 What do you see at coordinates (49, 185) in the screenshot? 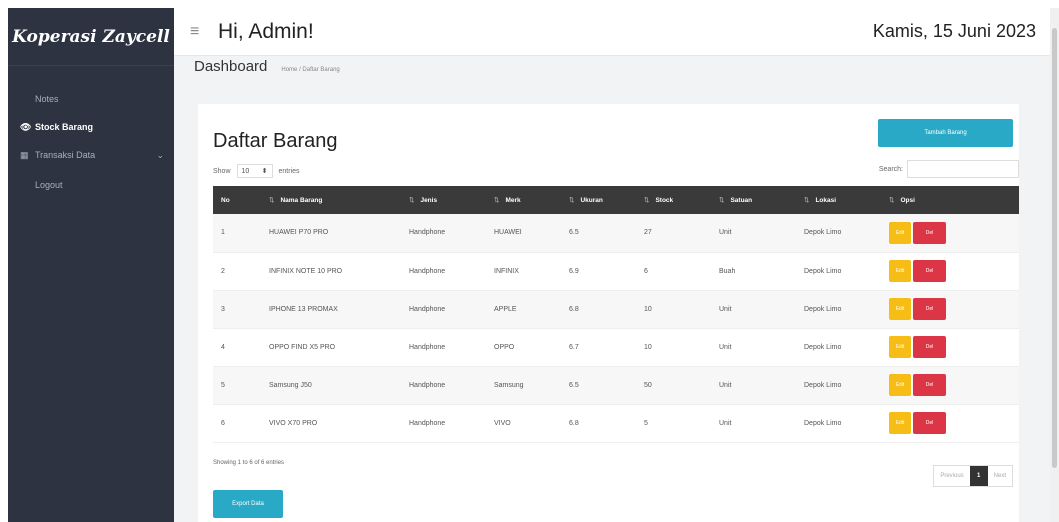
I see `sidebar-item-label: Logout` at bounding box center [49, 185].